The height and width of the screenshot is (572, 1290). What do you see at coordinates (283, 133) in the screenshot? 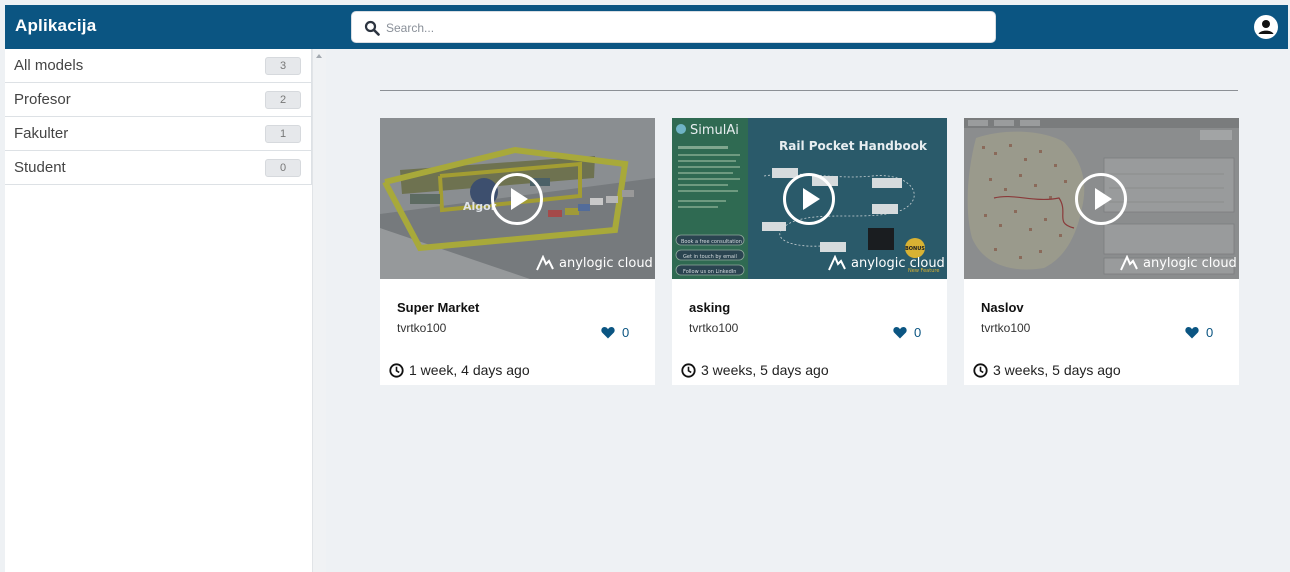
I see `count-badge: 1` at bounding box center [283, 133].